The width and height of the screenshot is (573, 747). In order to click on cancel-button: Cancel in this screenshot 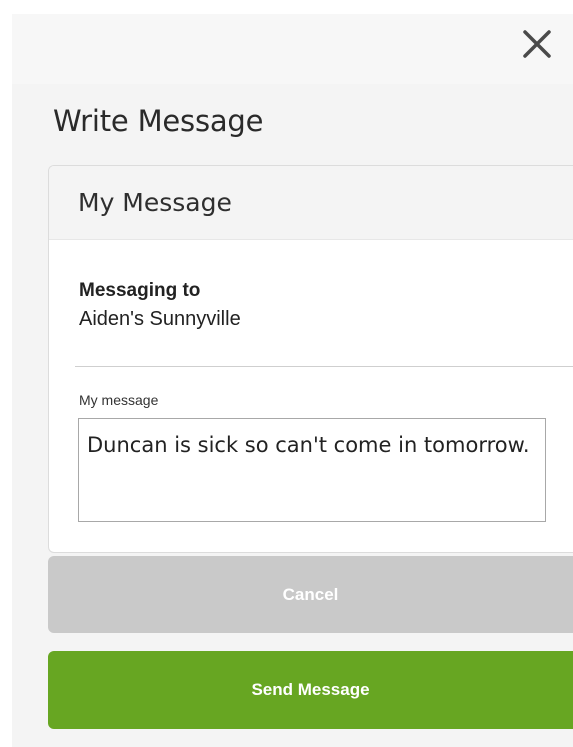, I will do `click(310, 594)`.